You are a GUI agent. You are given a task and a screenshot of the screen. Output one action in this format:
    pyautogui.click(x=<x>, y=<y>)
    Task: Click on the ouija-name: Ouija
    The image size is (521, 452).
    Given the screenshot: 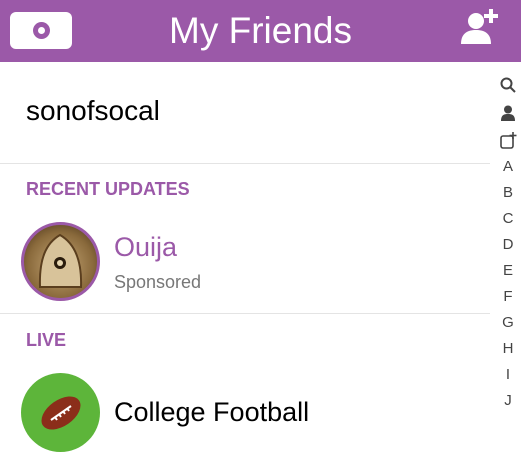 What is the action you would take?
    pyautogui.click(x=145, y=247)
    